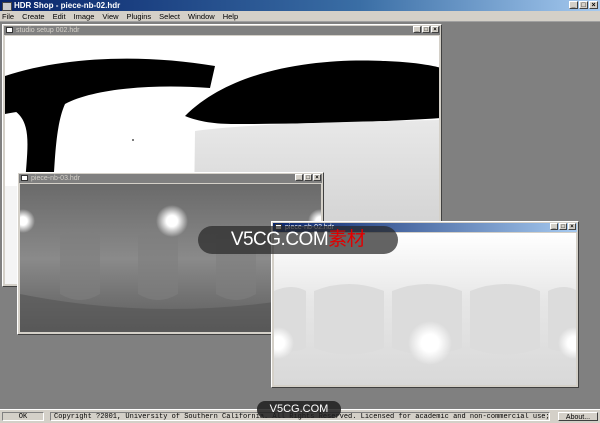 The width and height of the screenshot is (600, 423). Describe the element at coordinates (230, 16) in the screenshot. I see `menu-help: Help` at that location.